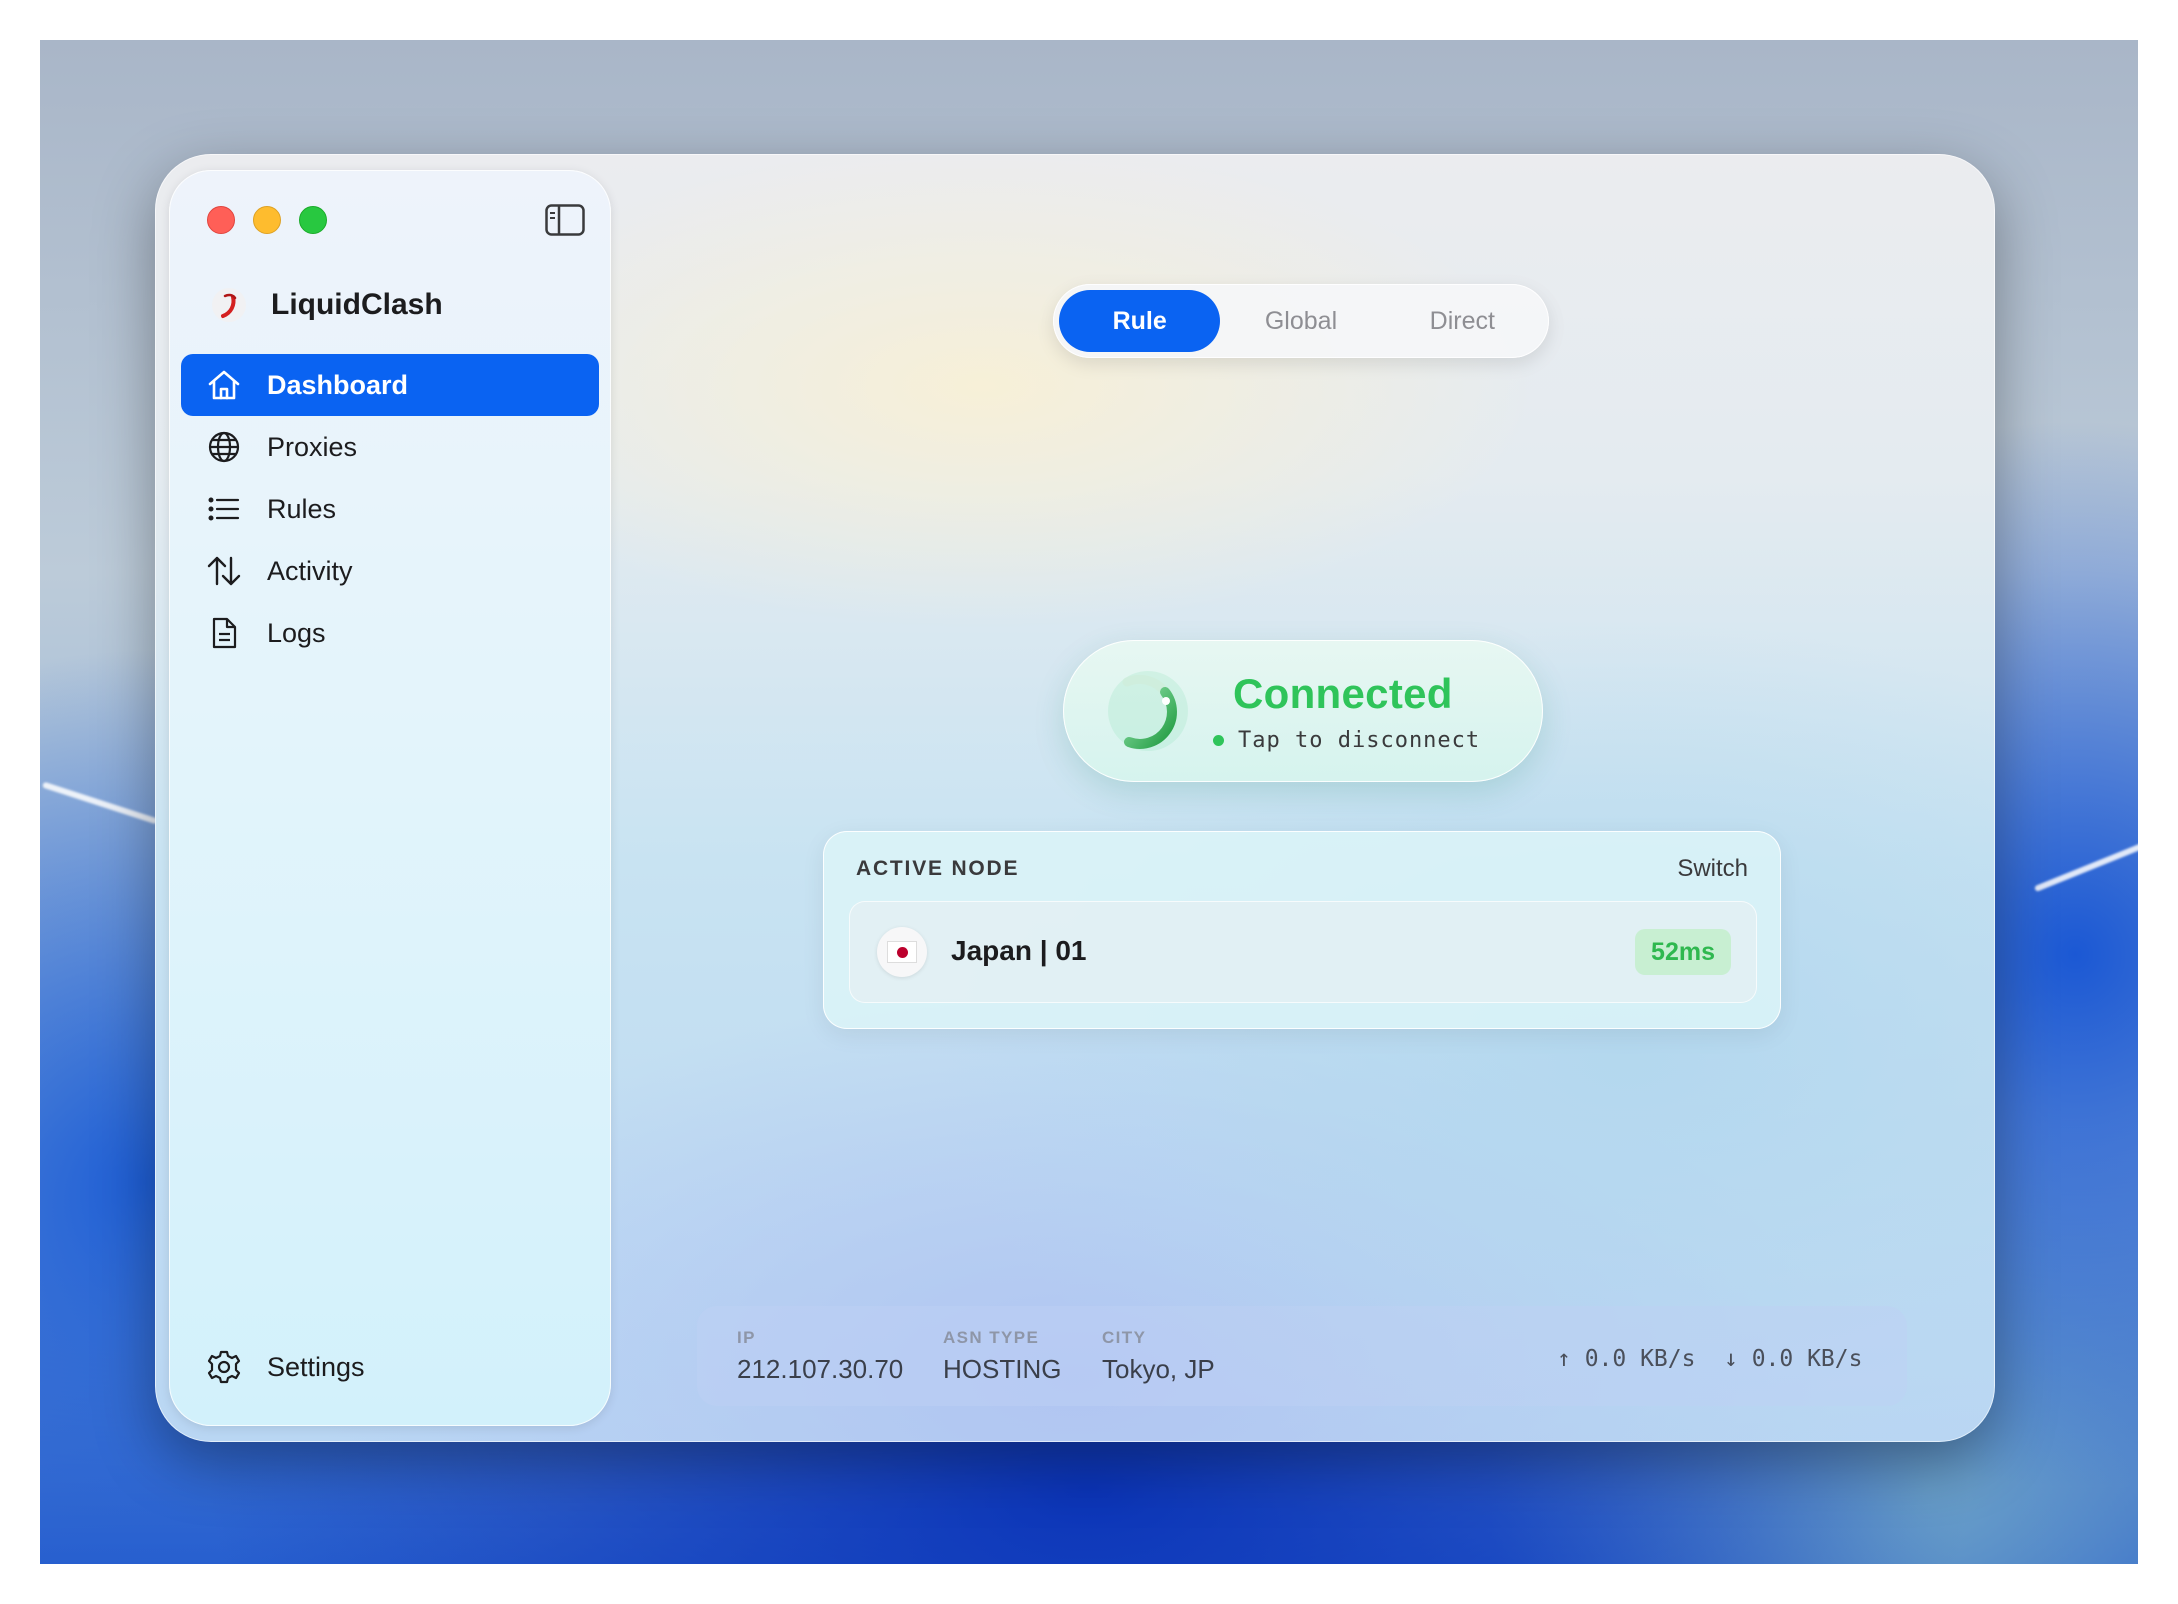 This screenshot has width=2178, height=1604. Describe the element at coordinates (1124, 1337) in the screenshot. I see `city-label: CITY` at that location.